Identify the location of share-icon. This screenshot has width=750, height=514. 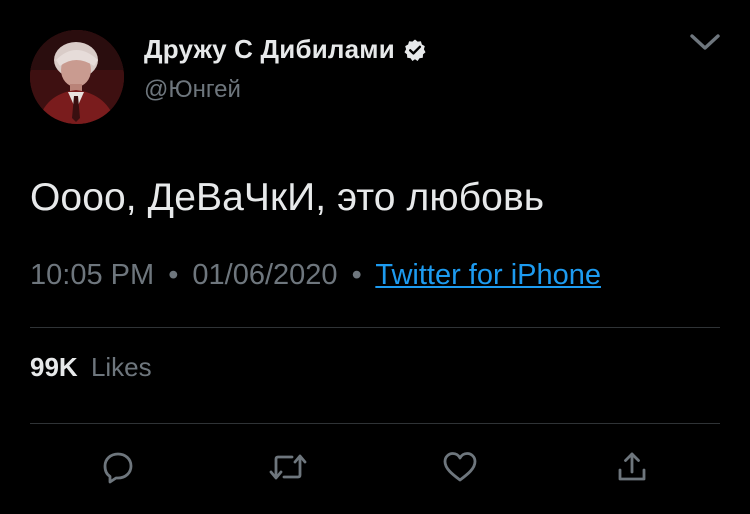
(632, 466).